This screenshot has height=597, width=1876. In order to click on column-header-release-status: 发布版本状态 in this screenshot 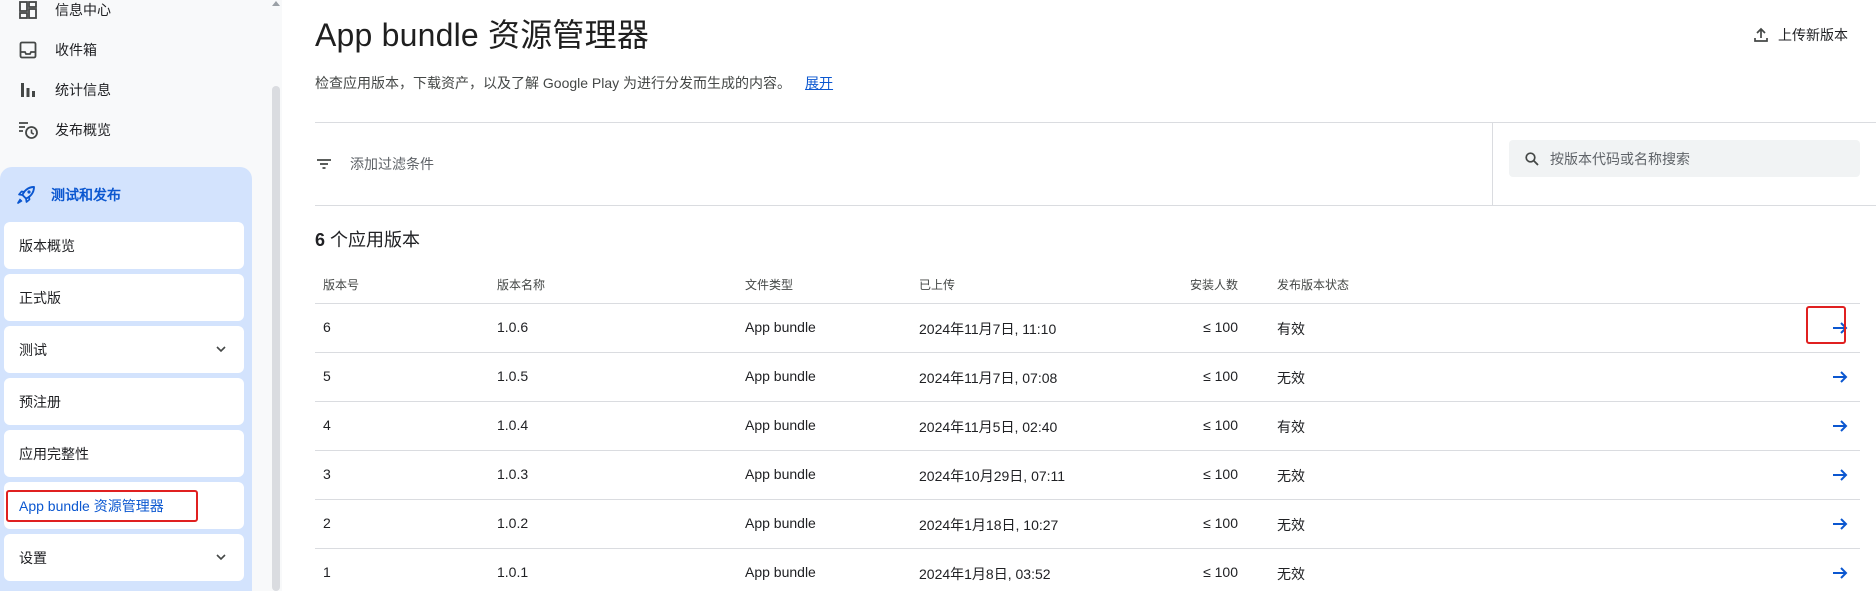, I will do `click(1313, 285)`.